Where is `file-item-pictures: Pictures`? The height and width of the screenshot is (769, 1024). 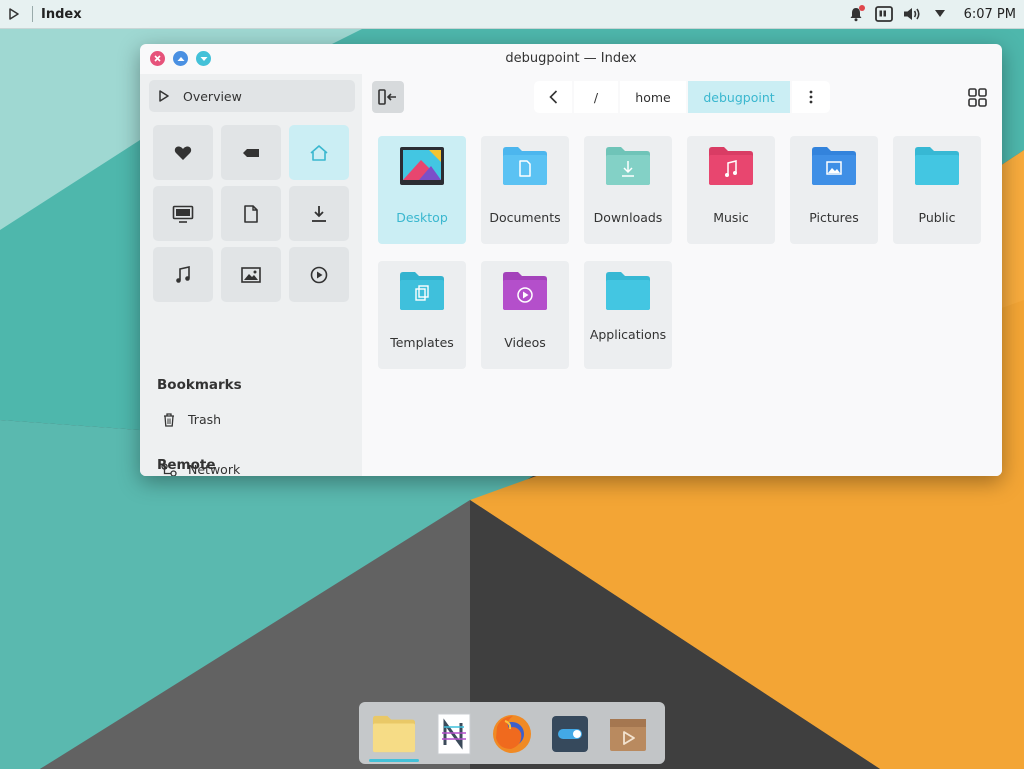
file-item-pictures: Pictures is located at coordinates (834, 190).